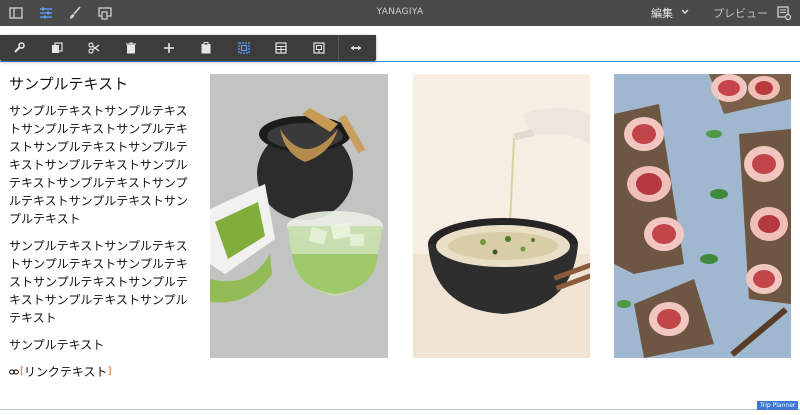  I want to click on emulator-icon, so click(105, 13).